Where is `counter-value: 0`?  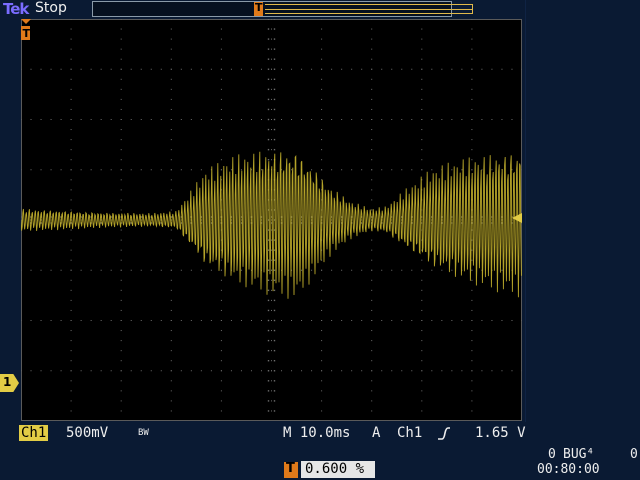
counter-value: 0 is located at coordinates (552, 454).